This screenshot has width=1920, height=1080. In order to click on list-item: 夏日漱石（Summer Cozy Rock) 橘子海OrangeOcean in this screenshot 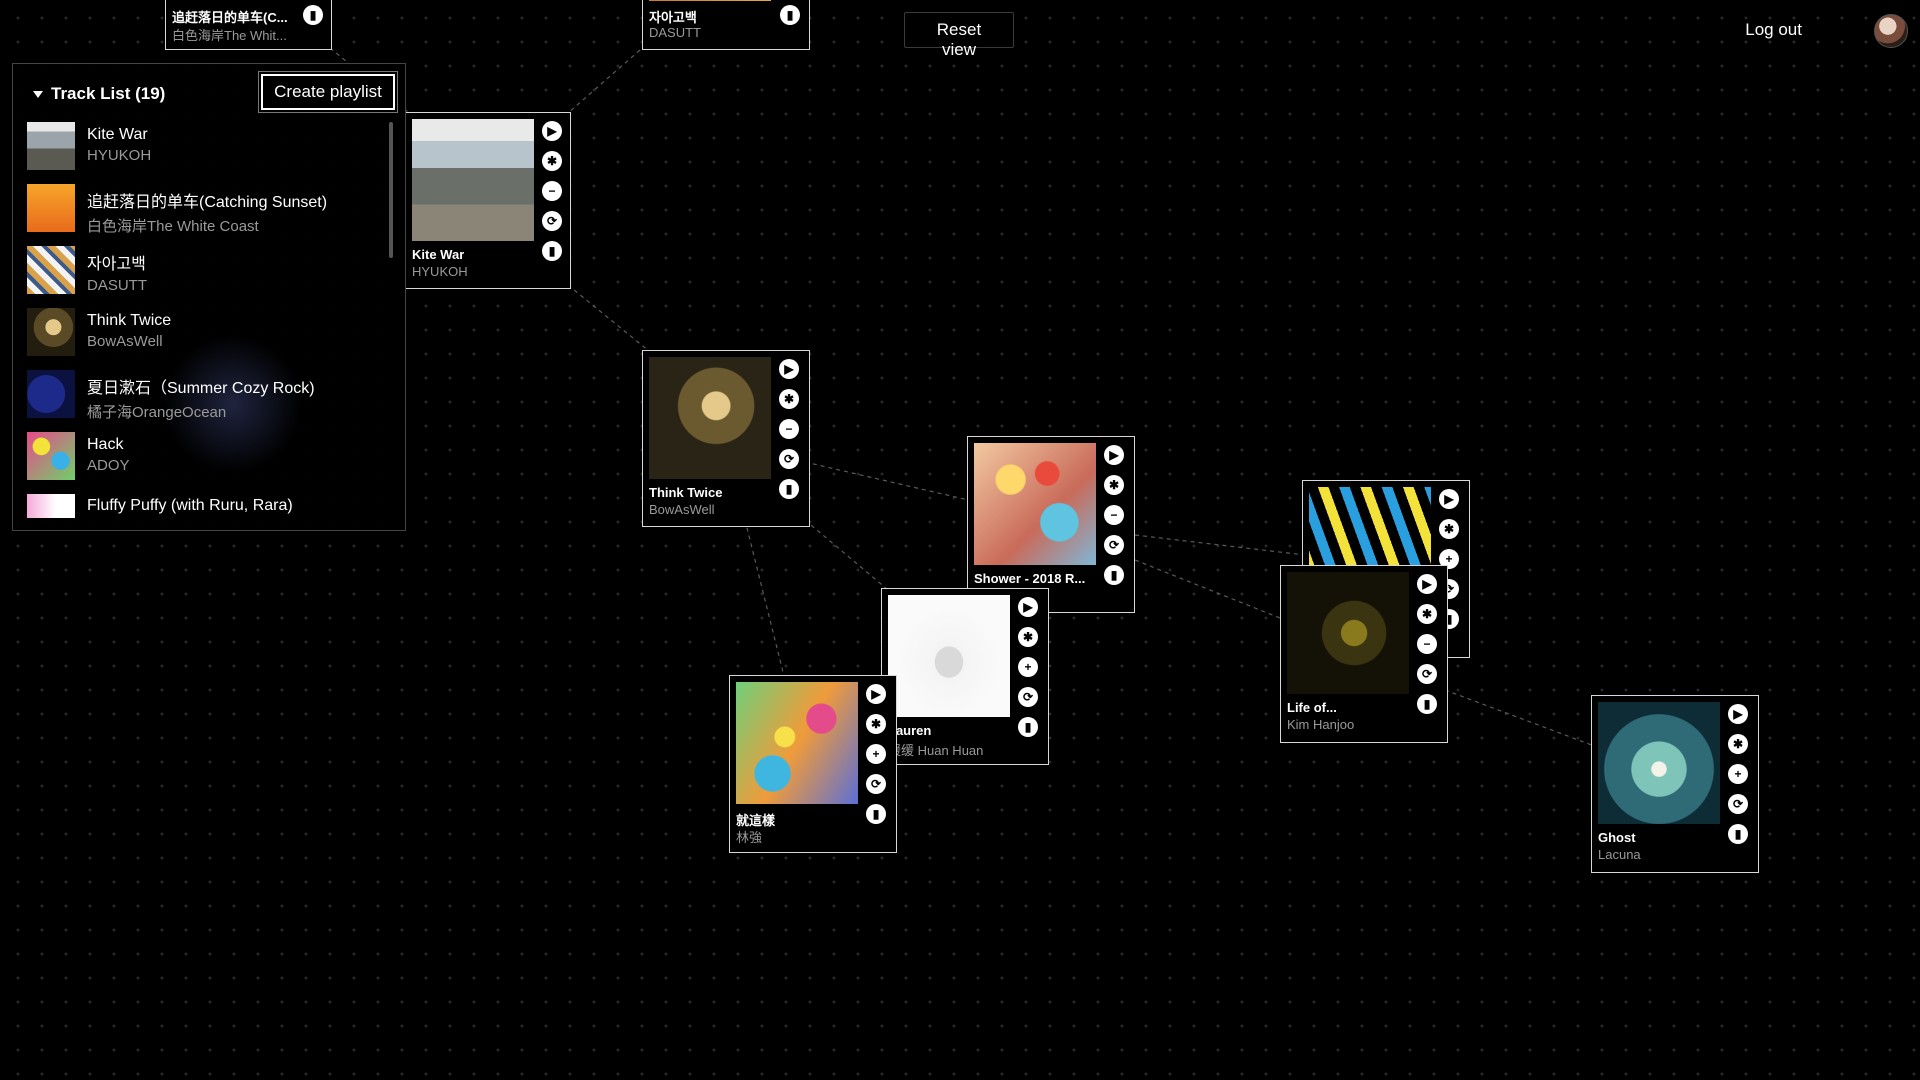, I will do `click(208, 401)`.